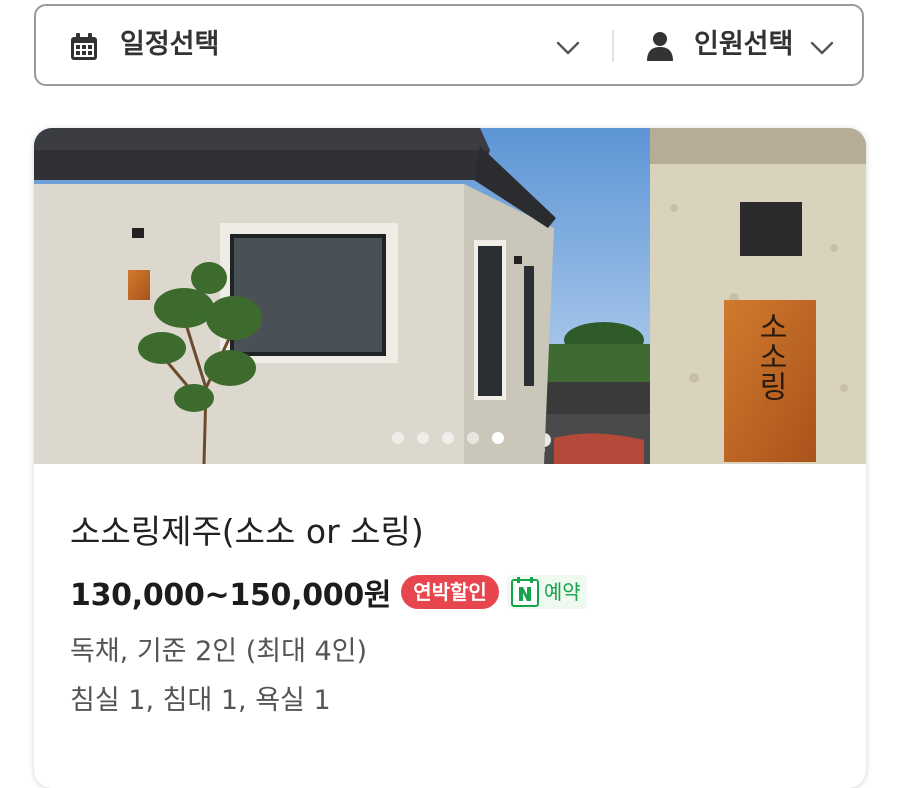 The image size is (900, 788). Describe the element at coordinates (325, 45) in the screenshot. I see `date-select-button: 일정선택` at that location.